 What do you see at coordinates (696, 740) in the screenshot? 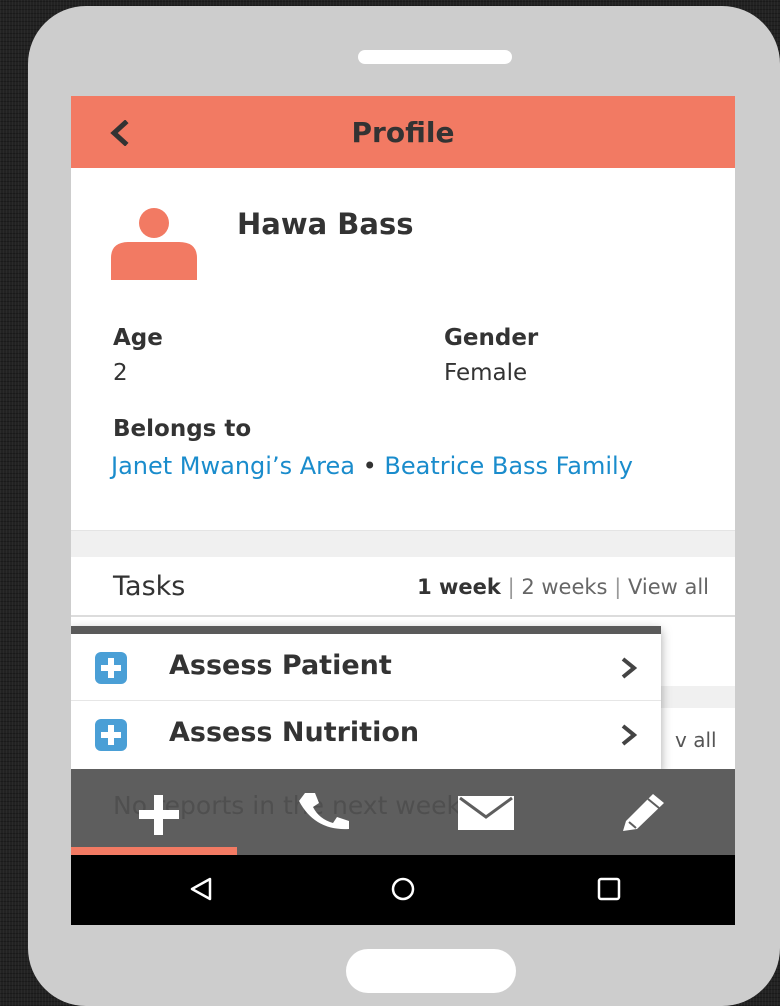
I see `reports-view-all: v all` at bounding box center [696, 740].